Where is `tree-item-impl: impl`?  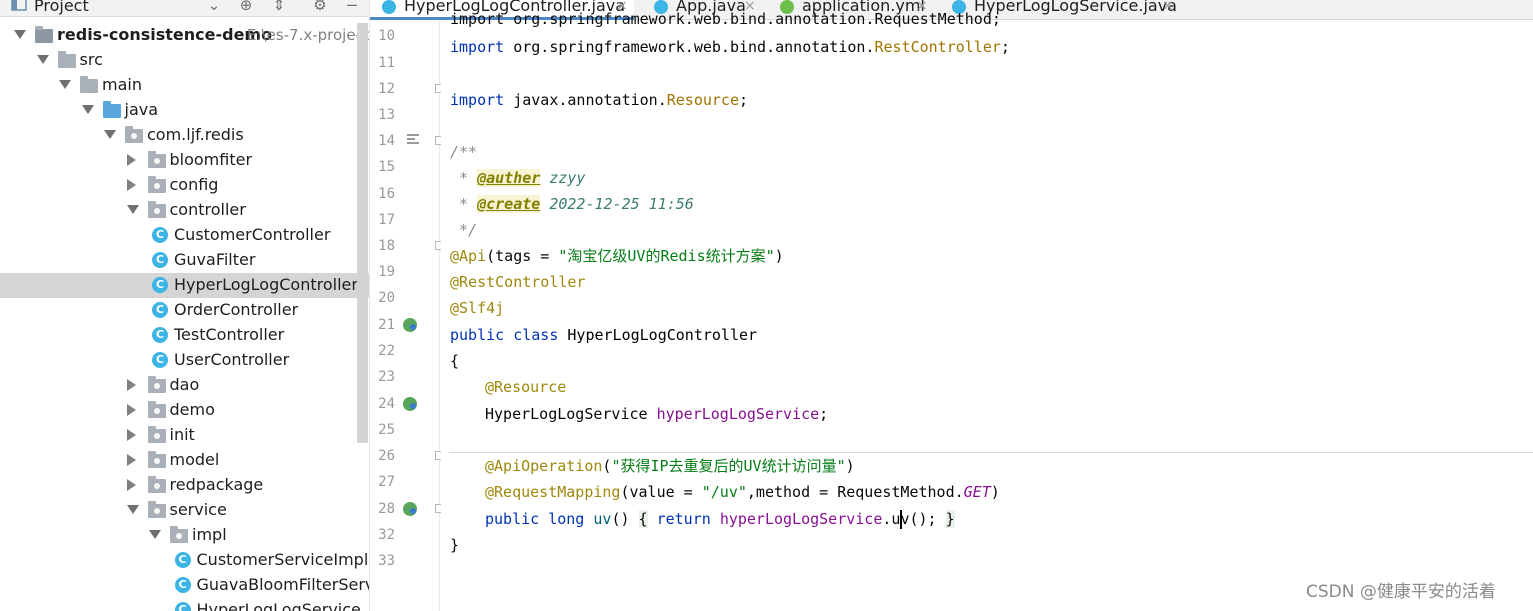 tree-item-impl: impl is located at coordinates (184, 535).